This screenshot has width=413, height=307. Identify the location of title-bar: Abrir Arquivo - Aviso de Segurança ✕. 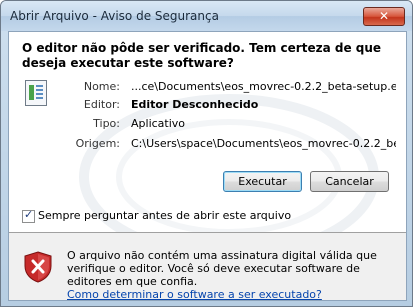
(206, 16).